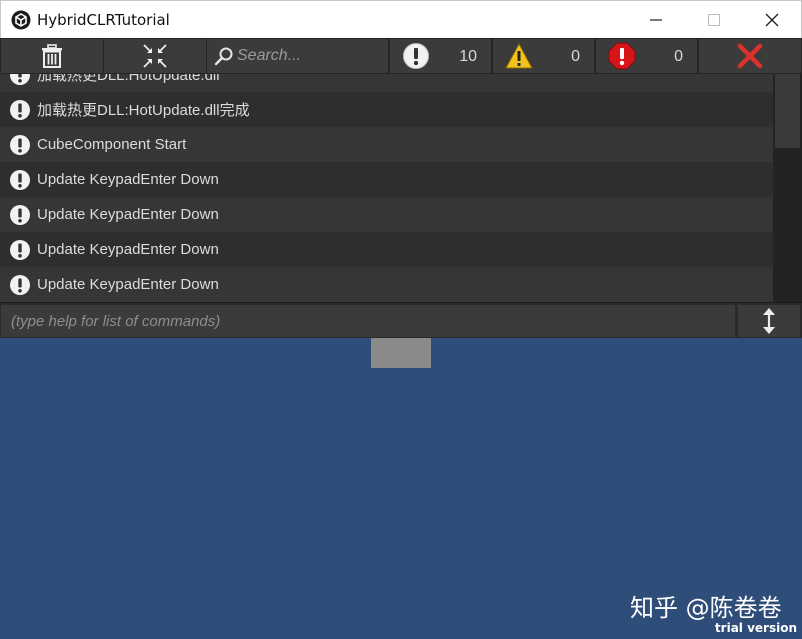  Describe the element at coordinates (386, 83) in the screenshot. I see `log-row: 加载热更DLL:HotUpdate.dll` at that location.